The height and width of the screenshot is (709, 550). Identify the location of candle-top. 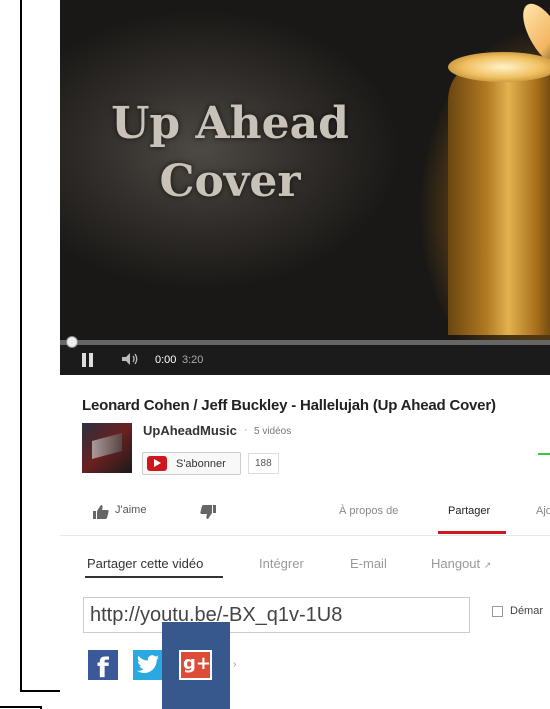
(499, 67).